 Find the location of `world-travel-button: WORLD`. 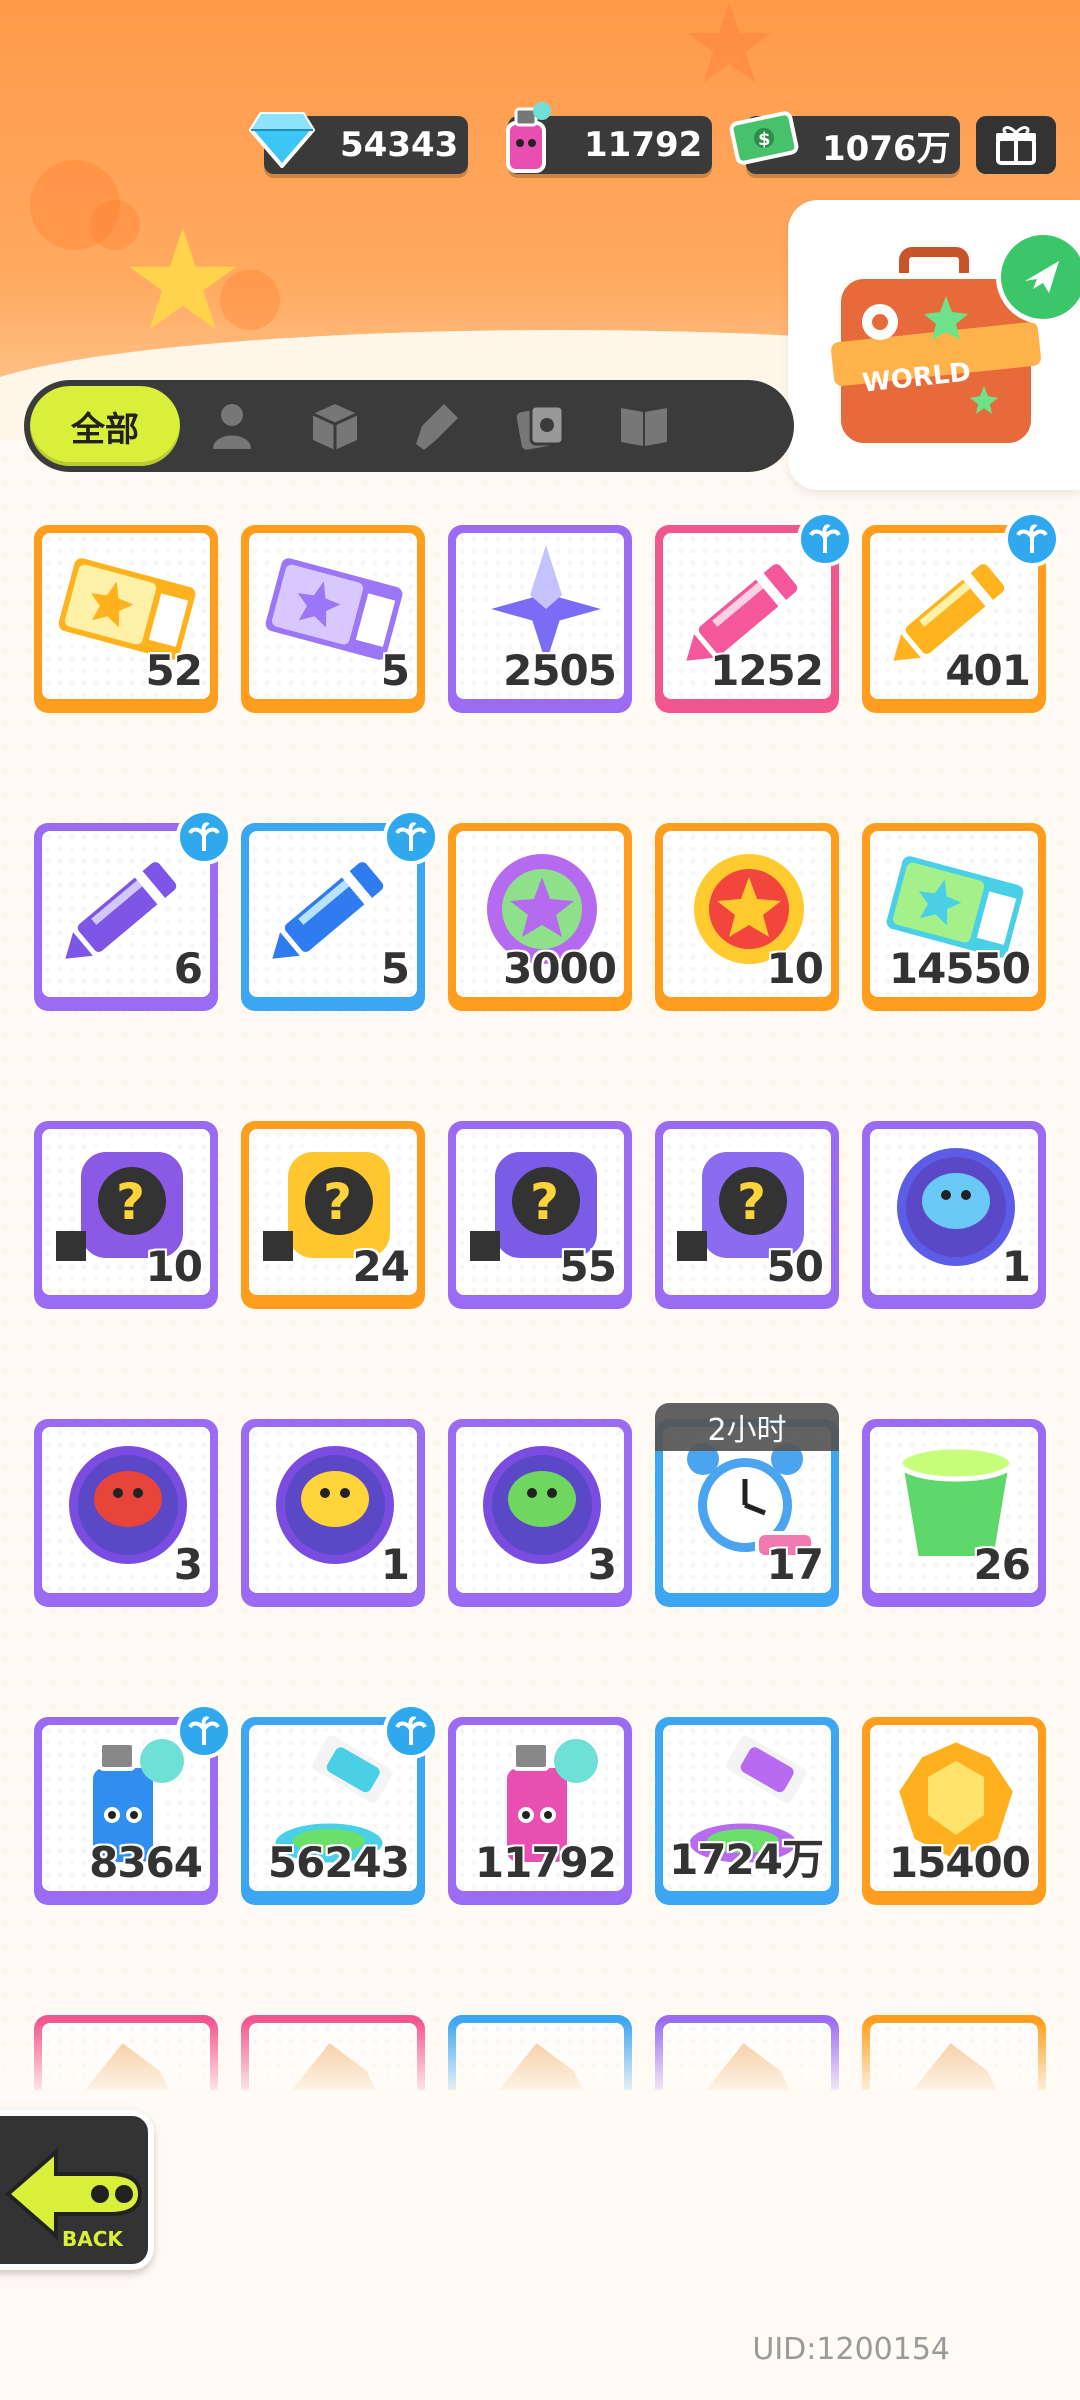

world-travel-button: WORLD is located at coordinates (934, 345).